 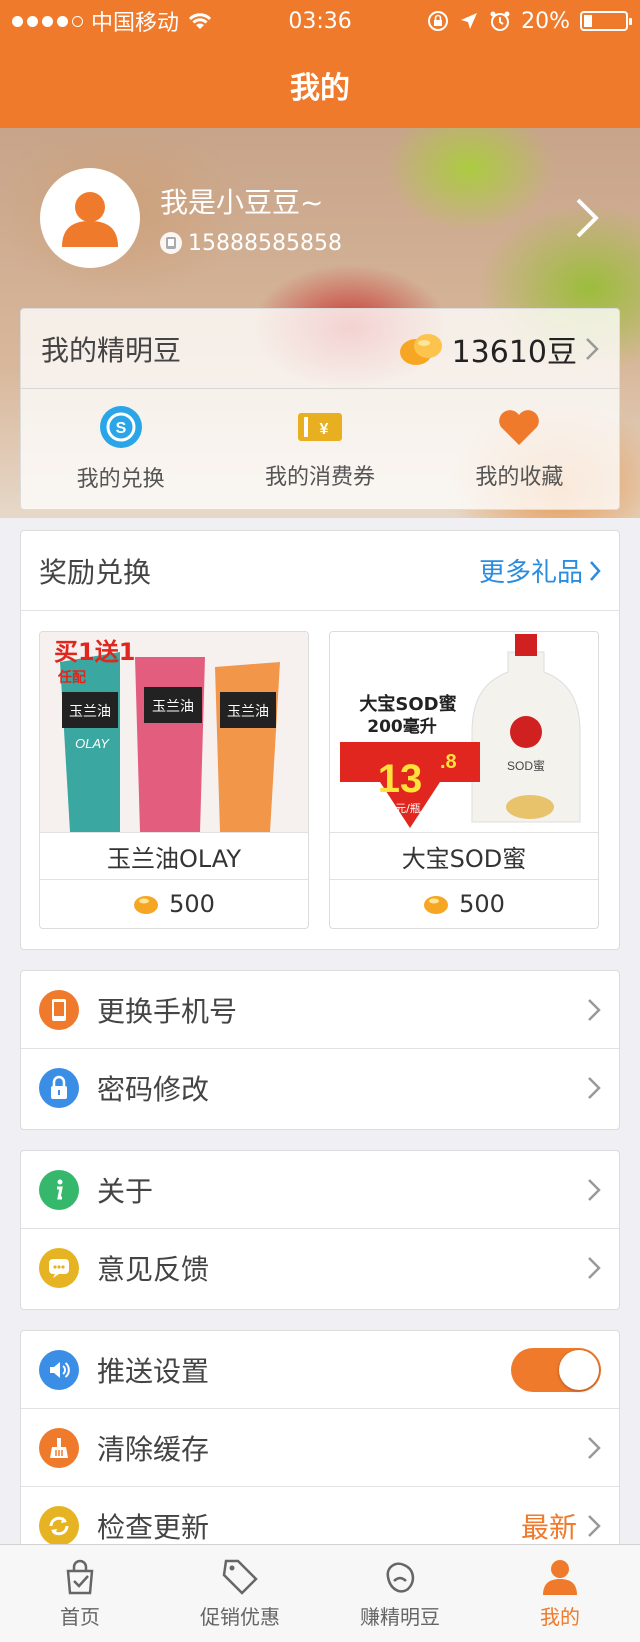 What do you see at coordinates (519, 449) in the screenshot?
I see `my-favorites-button: 我的收藏` at bounding box center [519, 449].